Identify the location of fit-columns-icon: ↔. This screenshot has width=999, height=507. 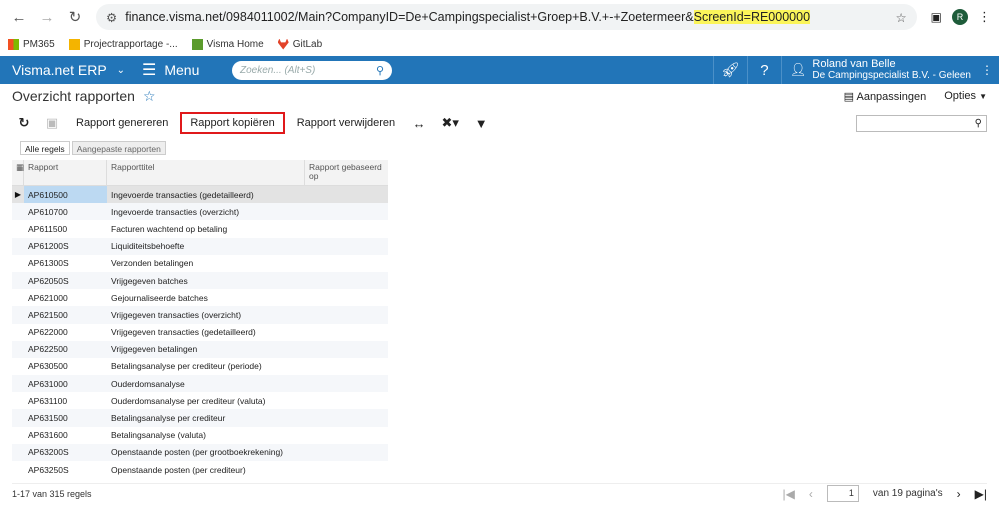
(419, 123).